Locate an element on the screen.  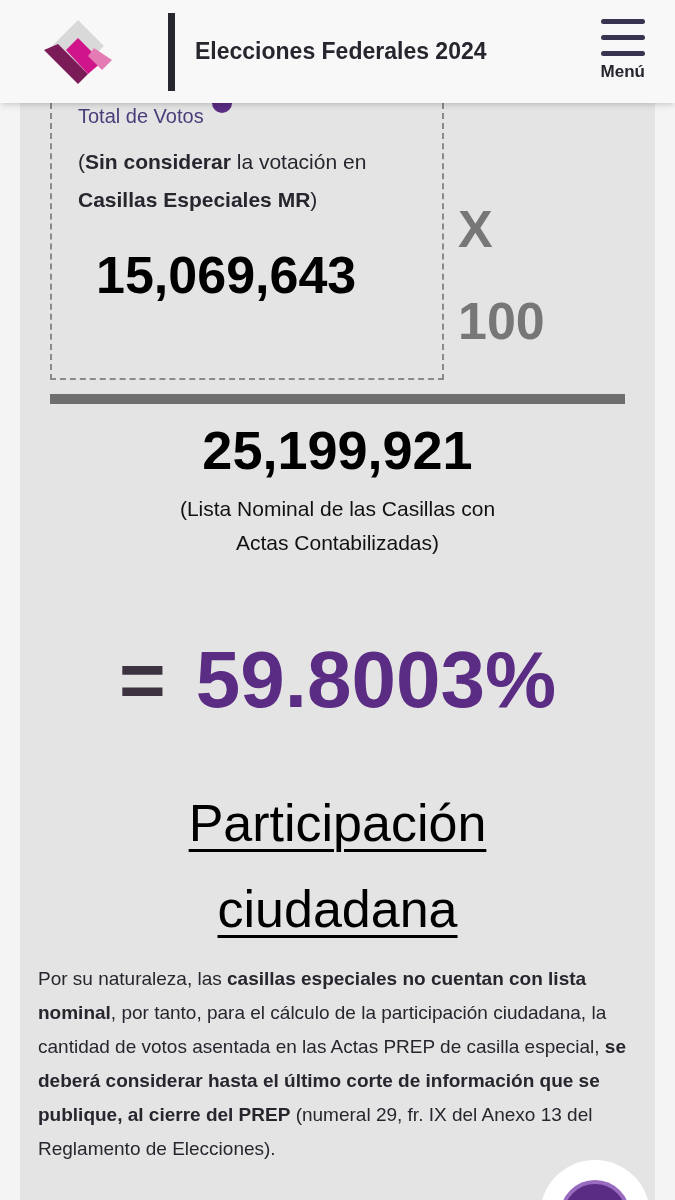
denominator-value: 25,199,921 is located at coordinates (337, 450).